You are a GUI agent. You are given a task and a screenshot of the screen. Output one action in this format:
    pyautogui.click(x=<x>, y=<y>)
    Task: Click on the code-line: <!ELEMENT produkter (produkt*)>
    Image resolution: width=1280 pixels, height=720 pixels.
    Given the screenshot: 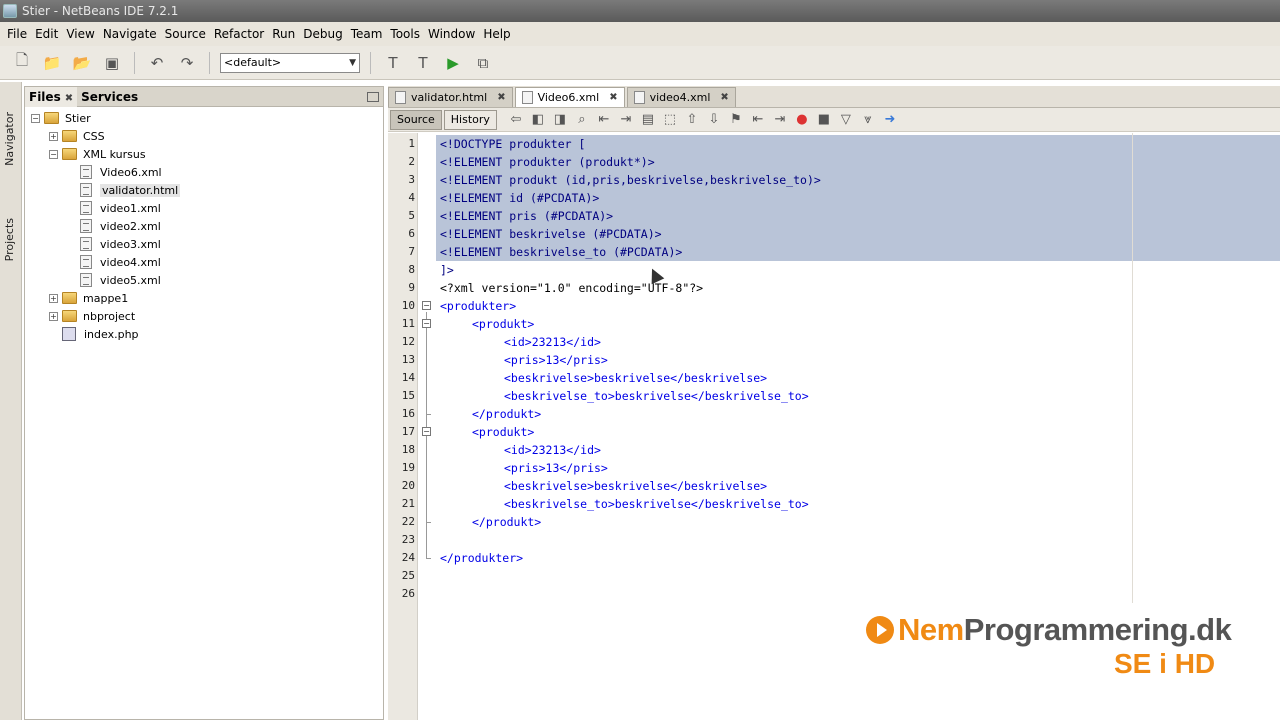 What is the action you would take?
    pyautogui.click(x=547, y=162)
    